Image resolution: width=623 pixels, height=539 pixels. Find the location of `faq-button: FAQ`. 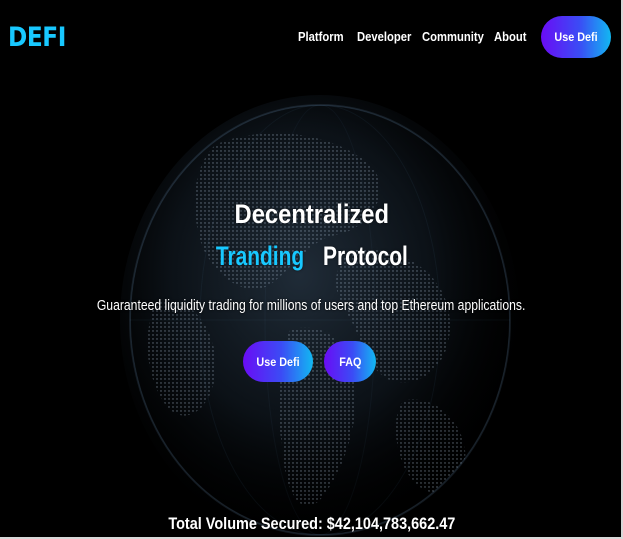

faq-button: FAQ is located at coordinates (350, 361).